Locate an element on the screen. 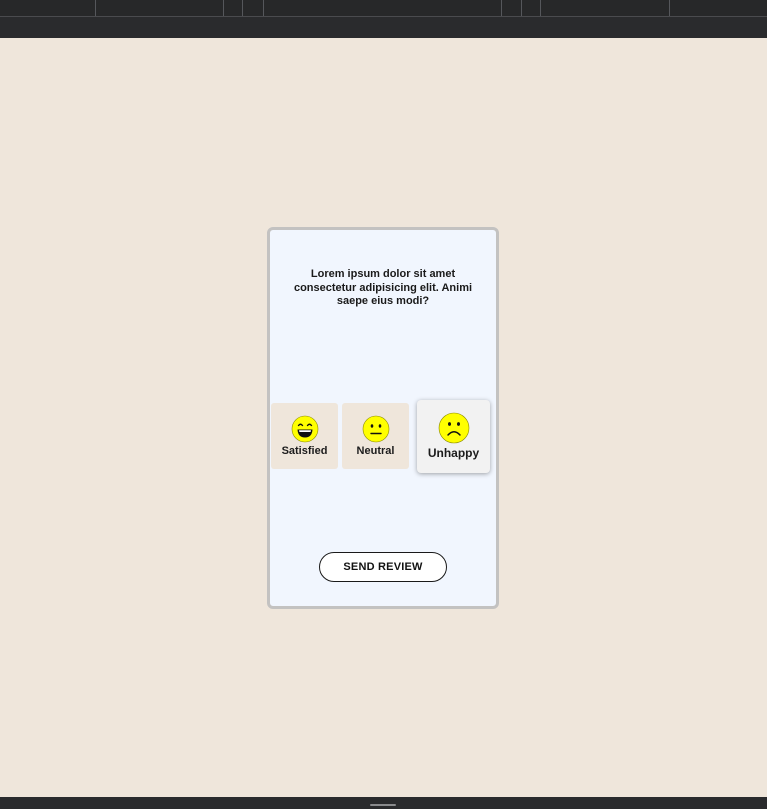 This screenshot has width=767, height=809. frowning-face-icon is located at coordinates (453, 428).